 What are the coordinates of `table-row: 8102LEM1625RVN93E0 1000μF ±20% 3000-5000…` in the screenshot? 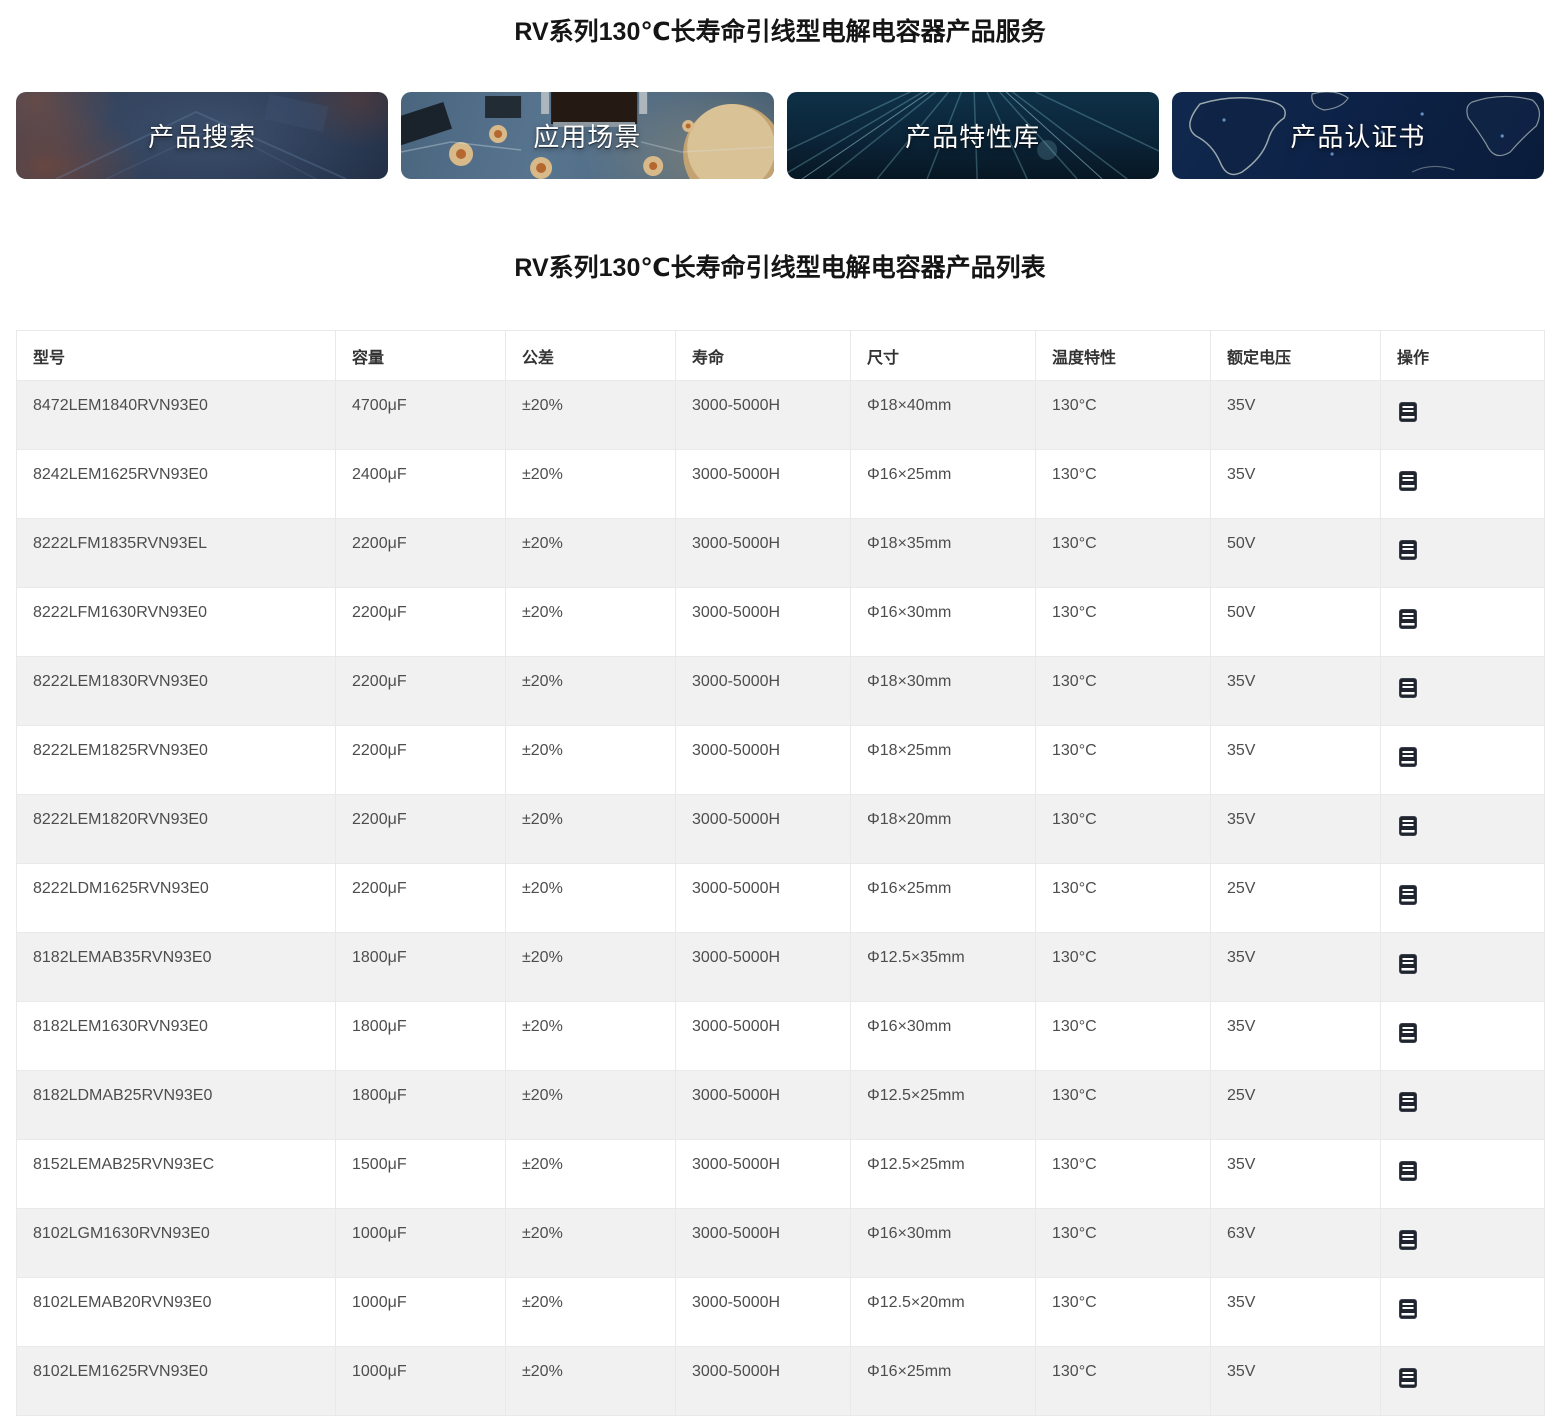 It's located at (780, 1381).